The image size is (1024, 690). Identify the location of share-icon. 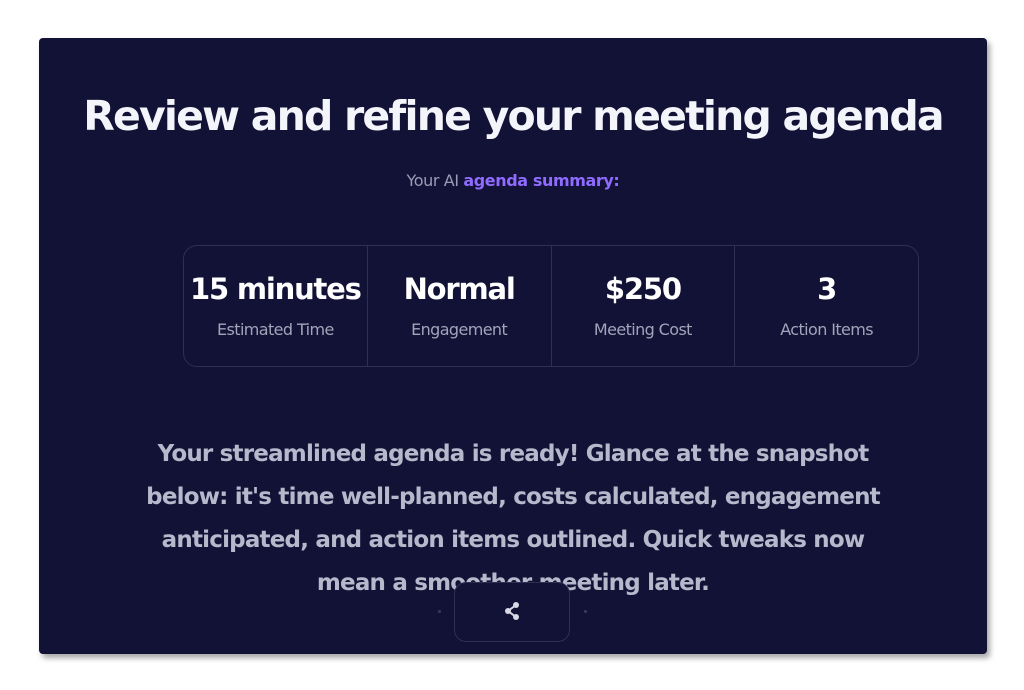
(512, 613).